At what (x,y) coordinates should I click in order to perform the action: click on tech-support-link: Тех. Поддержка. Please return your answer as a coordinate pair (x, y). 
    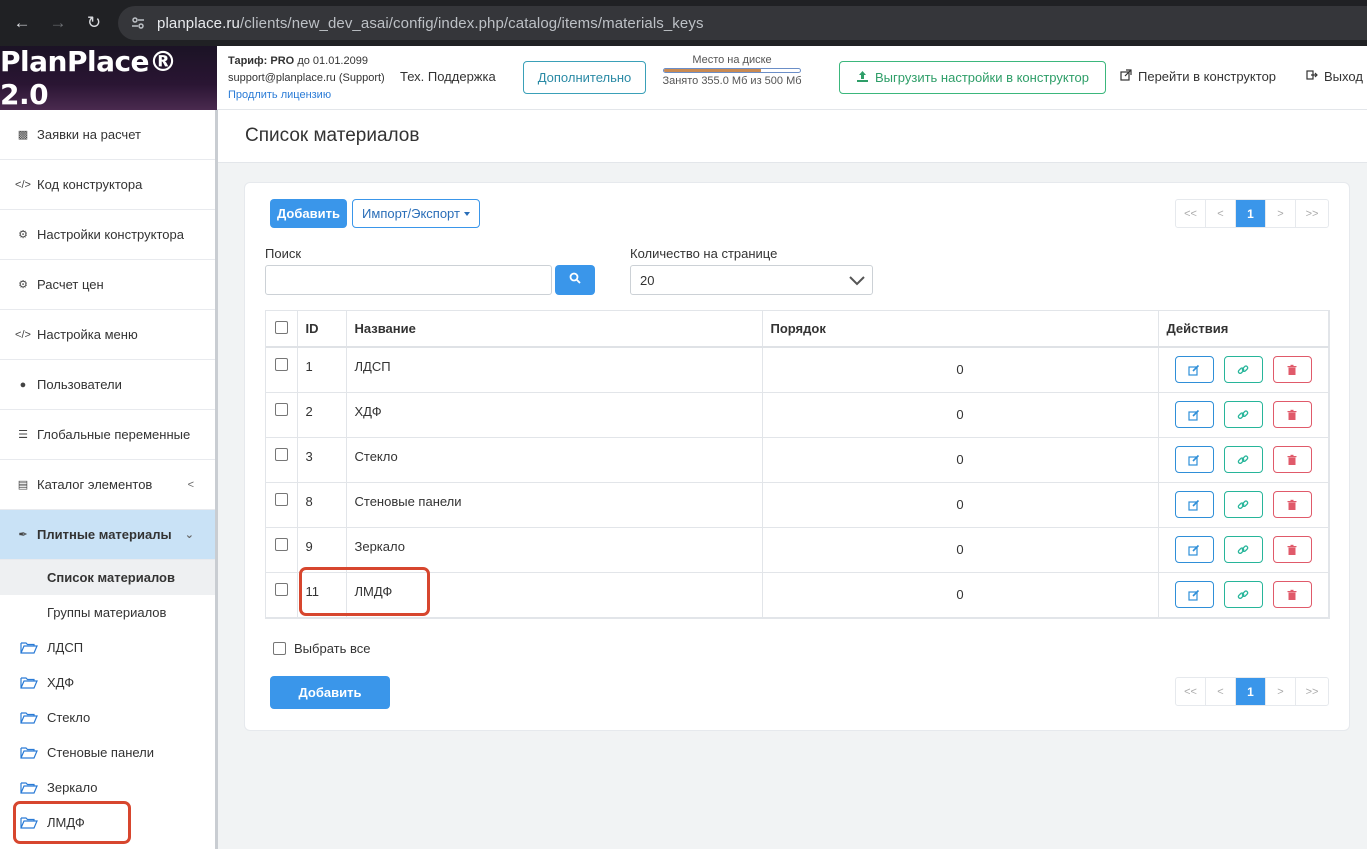
    Looking at the image, I should click on (448, 76).